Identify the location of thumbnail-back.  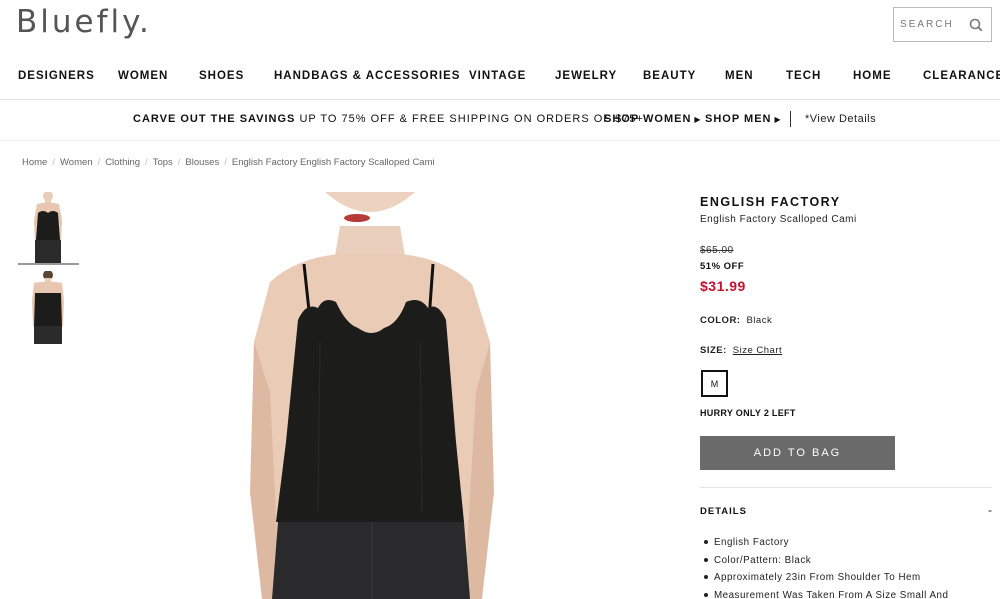
(48, 307).